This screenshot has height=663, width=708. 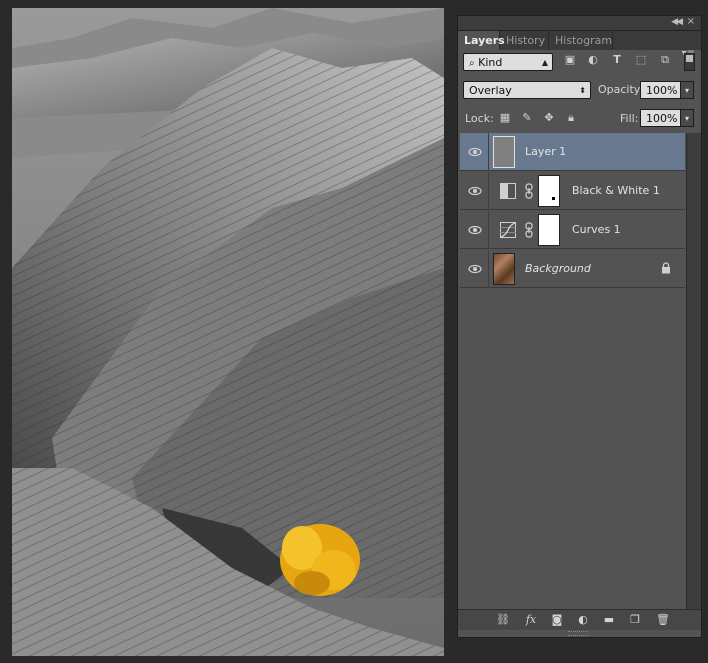 What do you see at coordinates (508, 230) in the screenshot?
I see `curves-adjustment-icon` at bounding box center [508, 230].